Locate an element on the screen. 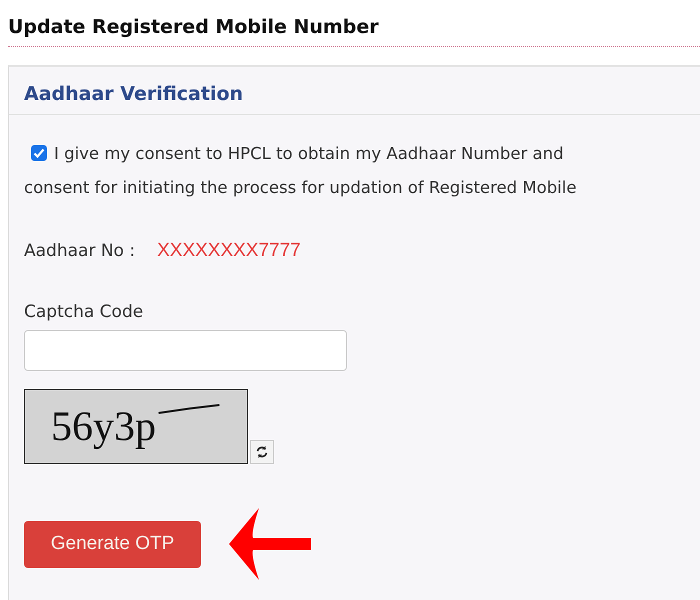 This screenshot has width=700, height=600. page-title: Update Registered Mobile Number is located at coordinates (193, 27).